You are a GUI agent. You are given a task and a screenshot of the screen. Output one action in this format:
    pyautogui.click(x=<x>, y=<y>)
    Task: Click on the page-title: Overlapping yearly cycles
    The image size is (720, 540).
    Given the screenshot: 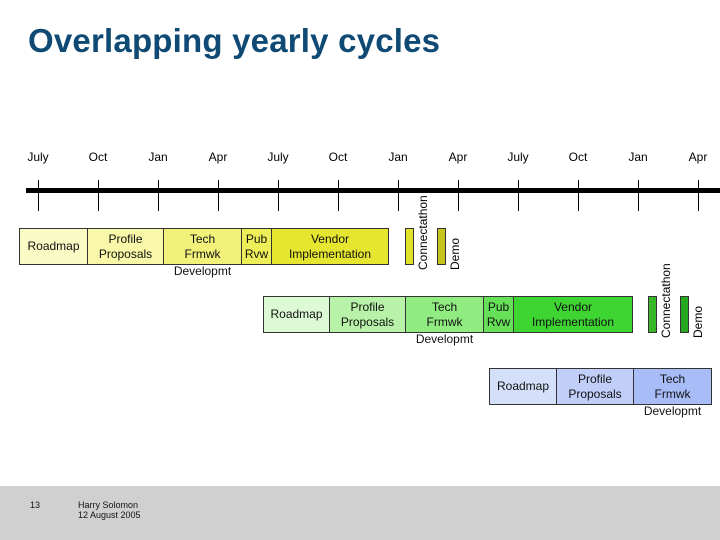 What is the action you would take?
    pyautogui.click(x=234, y=40)
    